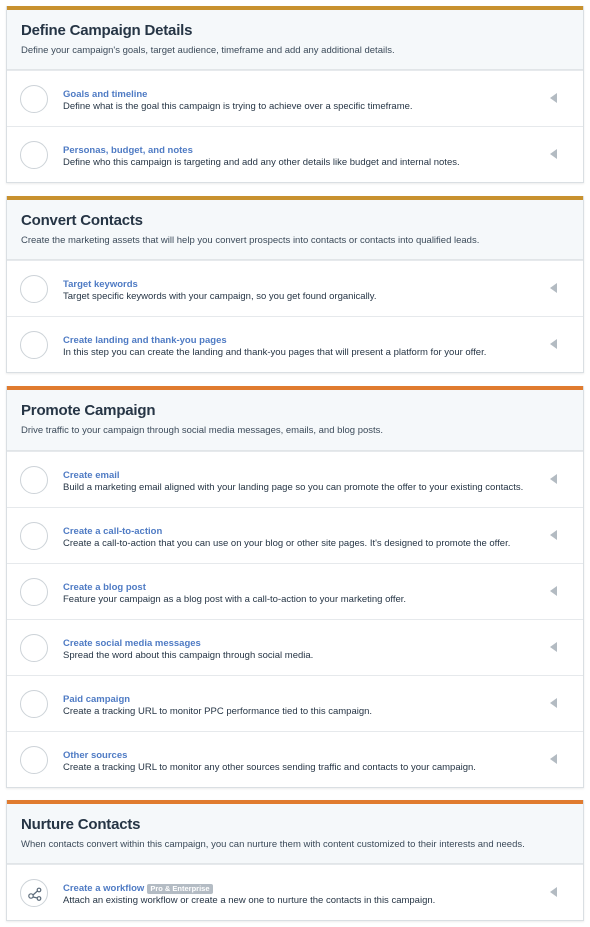 Image resolution: width=590 pixels, height=927 pixels. What do you see at coordinates (299, 700) in the screenshot?
I see `step-title: Paid campaign` at bounding box center [299, 700].